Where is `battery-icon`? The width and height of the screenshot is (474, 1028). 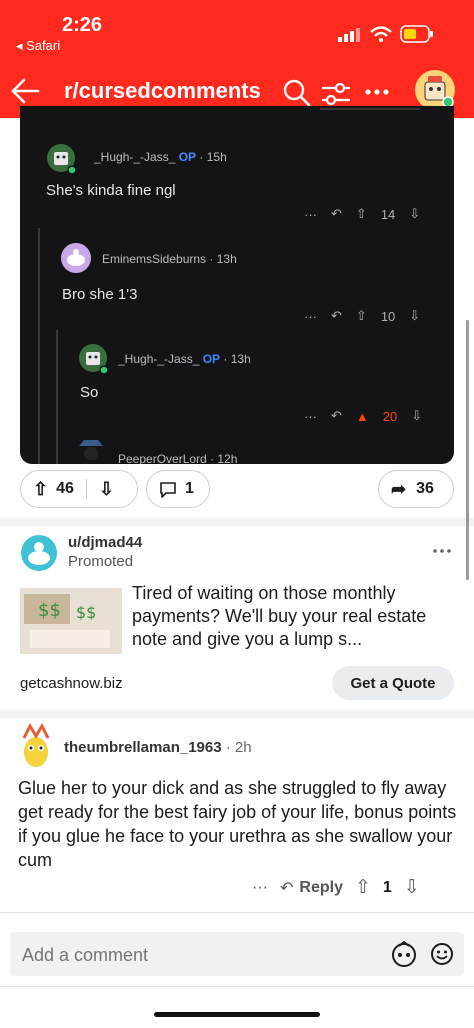
battery-icon is located at coordinates (416, 34).